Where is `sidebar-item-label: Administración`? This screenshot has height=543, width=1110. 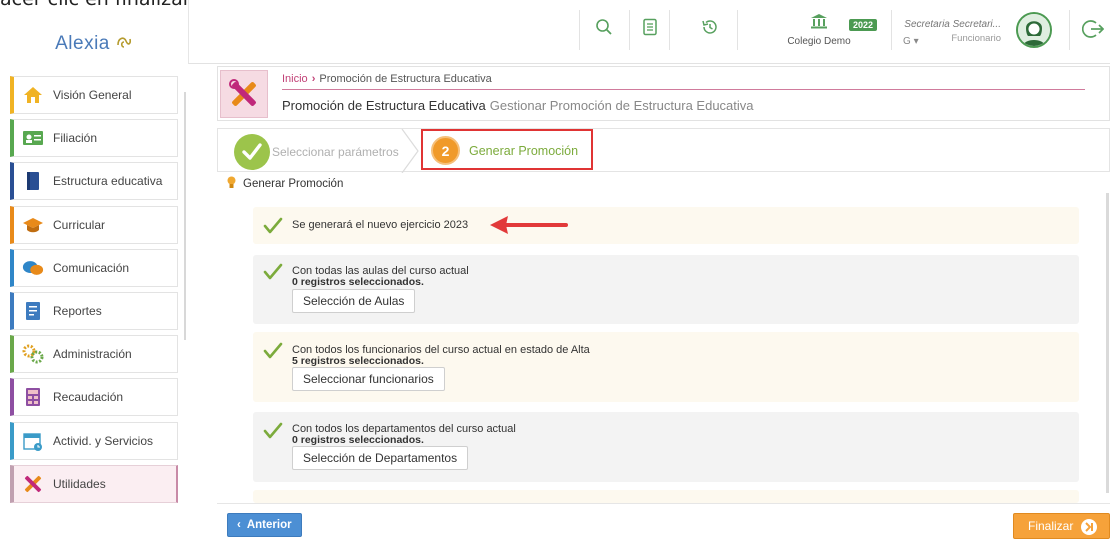
sidebar-item-label: Administración is located at coordinates (92, 354).